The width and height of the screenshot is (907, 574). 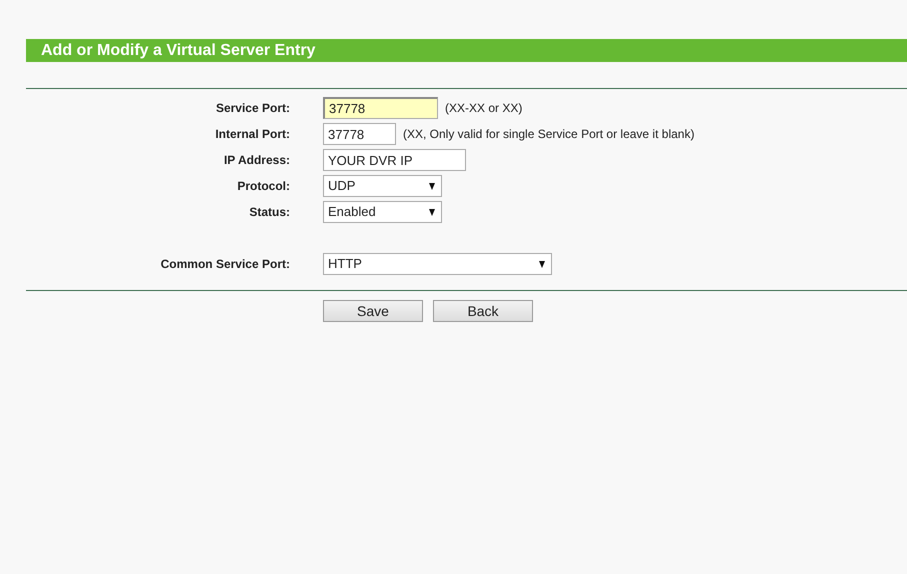 I want to click on field-hint: (XX, Only valid for single Service Port or leave it blank), so click(x=548, y=134).